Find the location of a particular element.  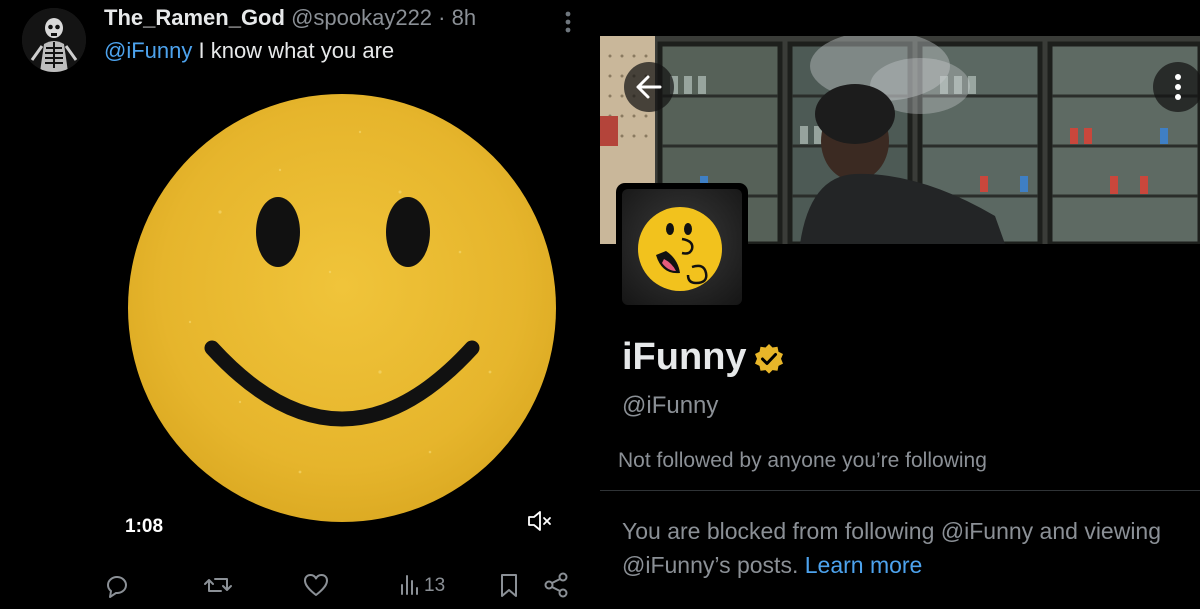

more-vertical-icon is located at coordinates (568, 22).